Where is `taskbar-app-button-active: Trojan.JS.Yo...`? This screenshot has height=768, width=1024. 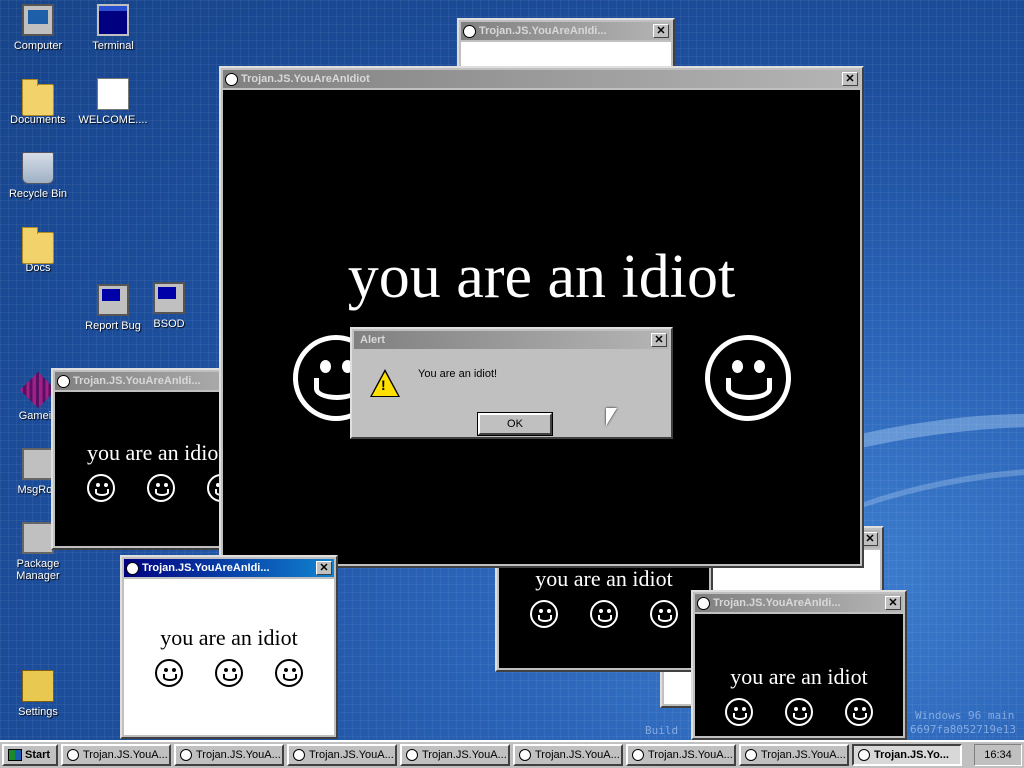 taskbar-app-button-active: Trojan.JS.Yo... is located at coordinates (907, 755).